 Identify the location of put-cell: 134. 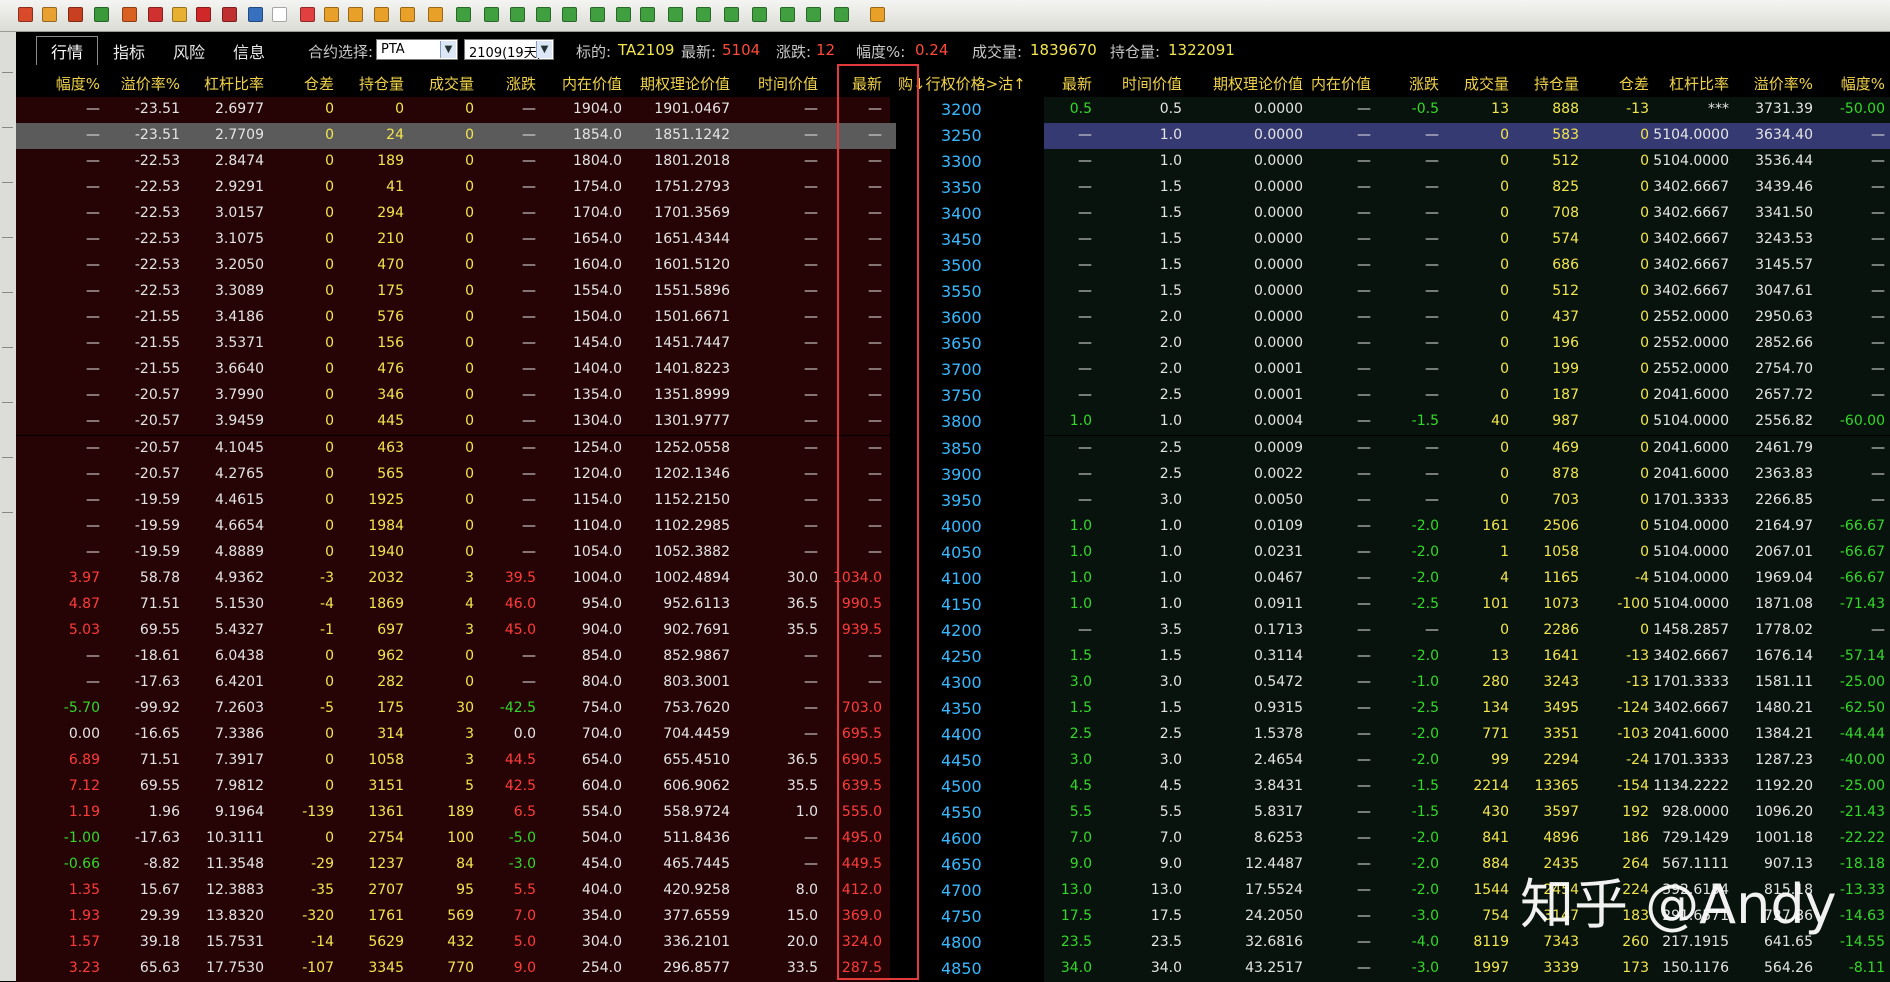
(1495, 708).